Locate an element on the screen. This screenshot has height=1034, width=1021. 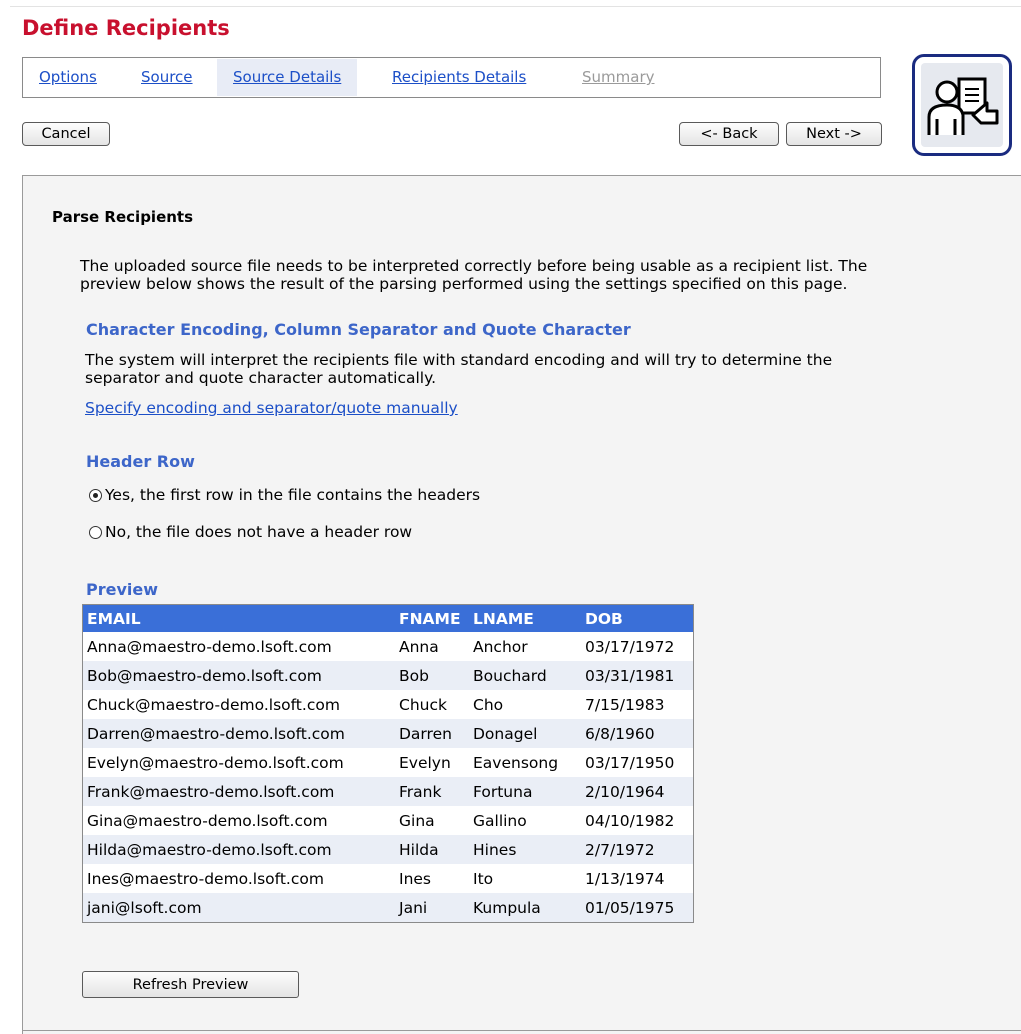
tab-source: Source is located at coordinates (167, 77).